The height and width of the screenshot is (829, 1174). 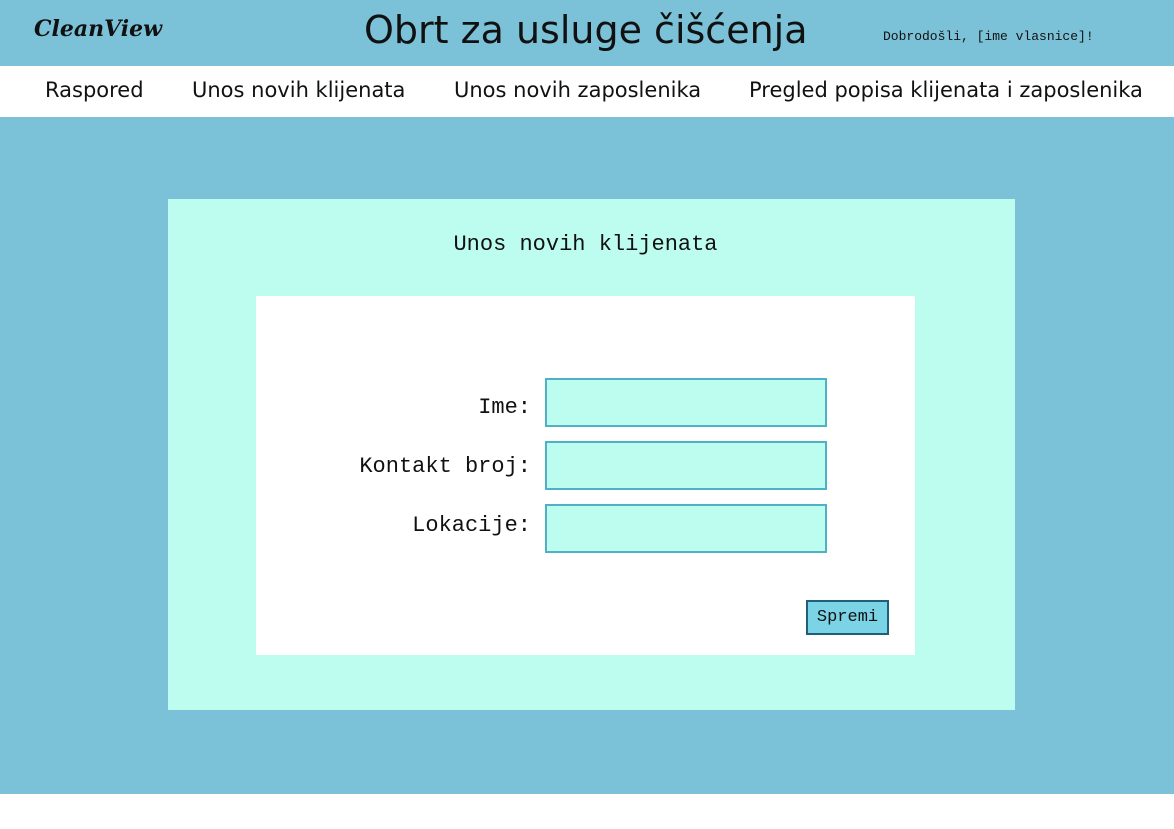 What do you see at coordinates (686, 402) in the screenshot?
I see `ime-input` at bounding box center [686, 402].